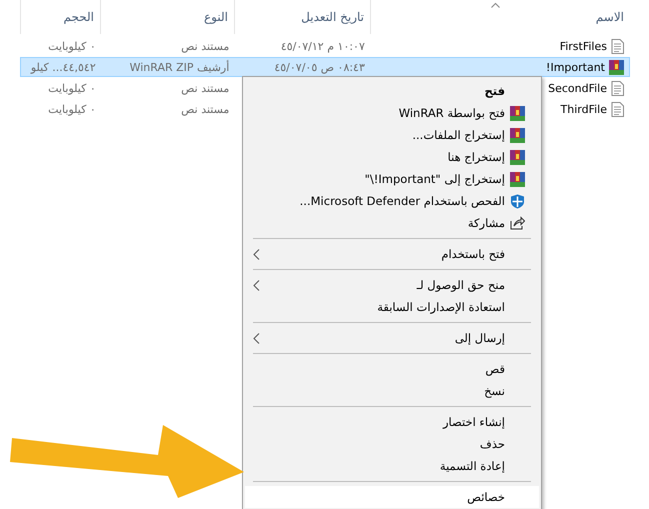 This screenshot has width=649, height=509. Describe the element at coordinates (319, 67) in the screenshot. I see `date-text: ٠٨:٤٣ ص ٤٥/٠٧/٠٥` at that location.